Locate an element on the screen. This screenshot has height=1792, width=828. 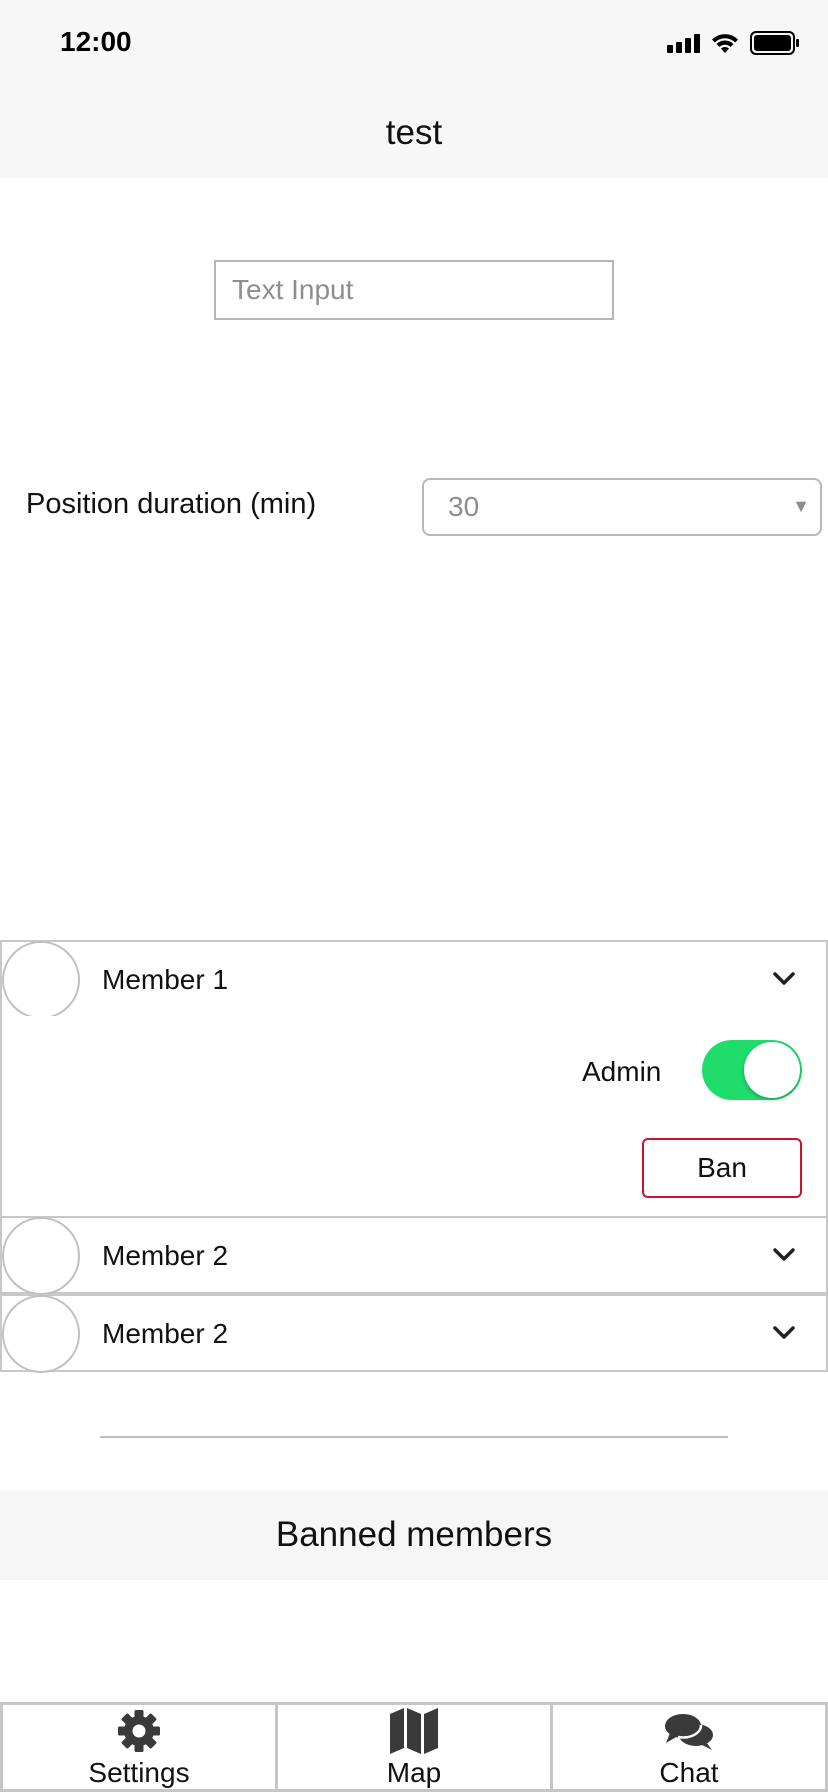
tab-label: Map is located at coordinates (414, 1772).